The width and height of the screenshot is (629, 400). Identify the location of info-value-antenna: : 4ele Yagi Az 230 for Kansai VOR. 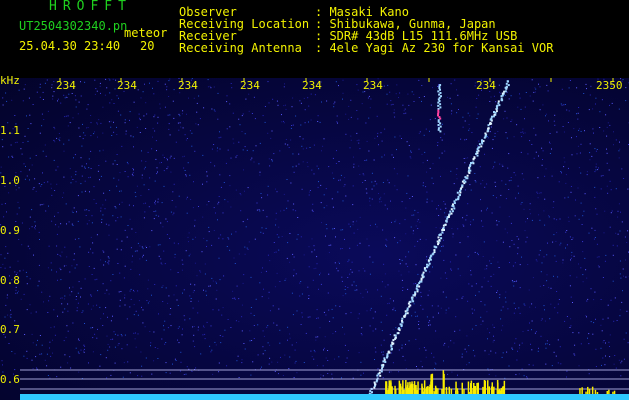
(434, 48).